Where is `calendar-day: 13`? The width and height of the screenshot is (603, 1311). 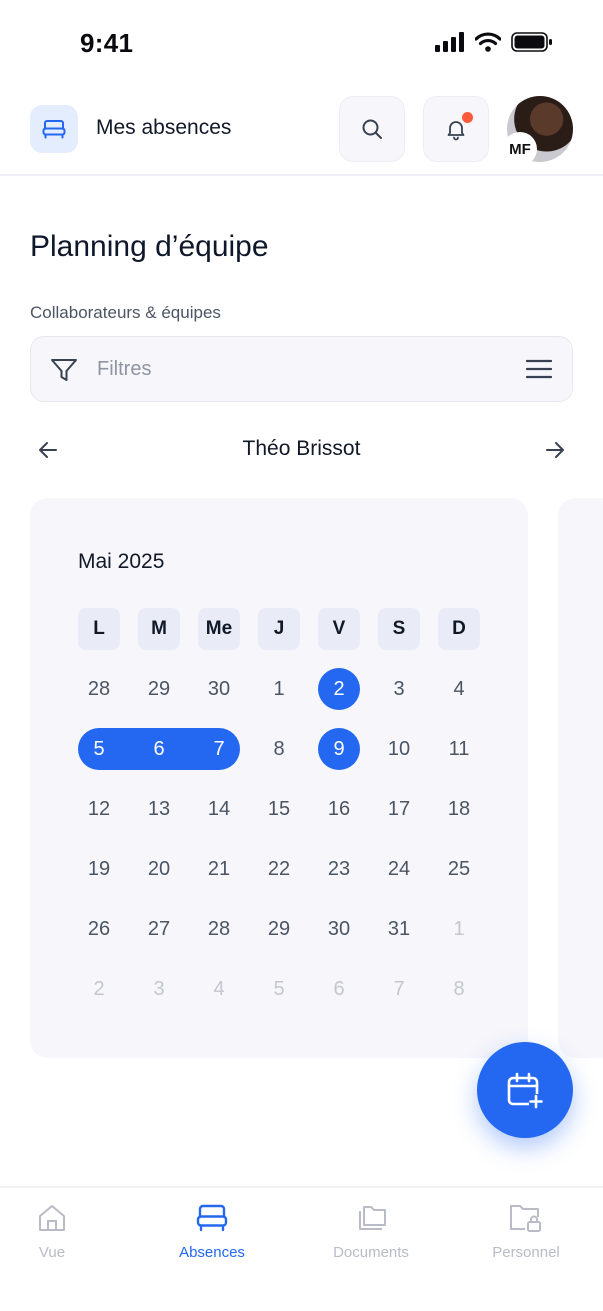 calendar-day: 13 is located at coordinates (159, 809).